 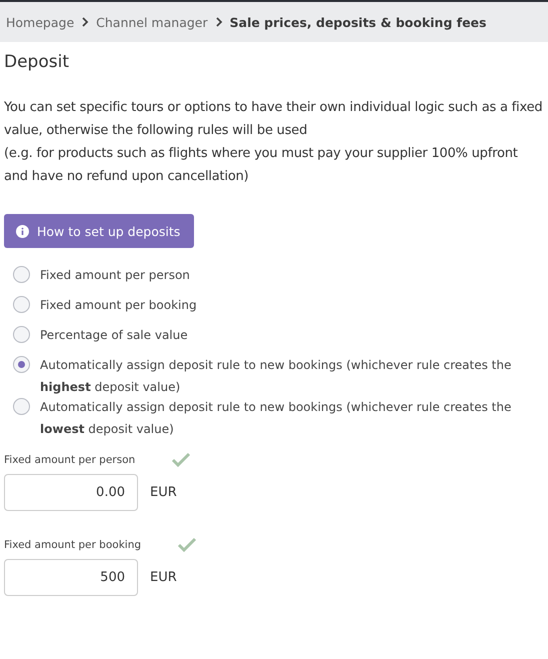 What do you see at coordinates (71, 492) in the screenshot?
I see `amount-input: 0.00` at bounding box center [71, 492].